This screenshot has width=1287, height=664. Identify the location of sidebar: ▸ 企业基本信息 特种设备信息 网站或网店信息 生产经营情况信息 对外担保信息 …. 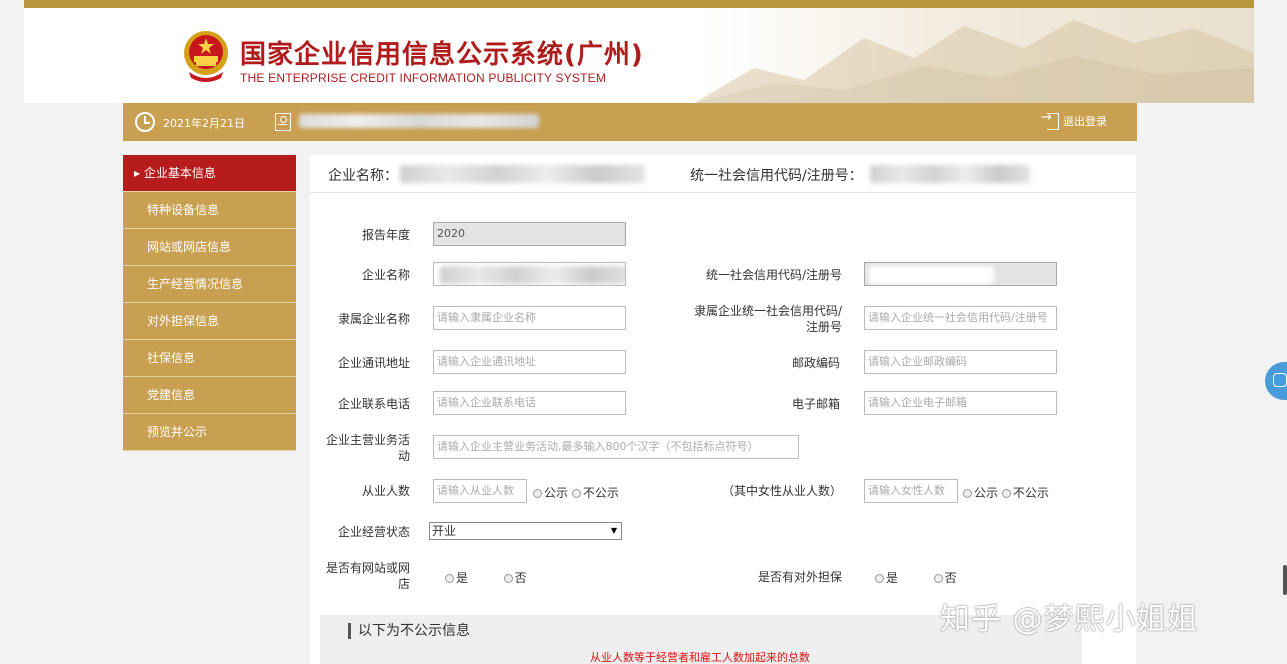
(209, 303).